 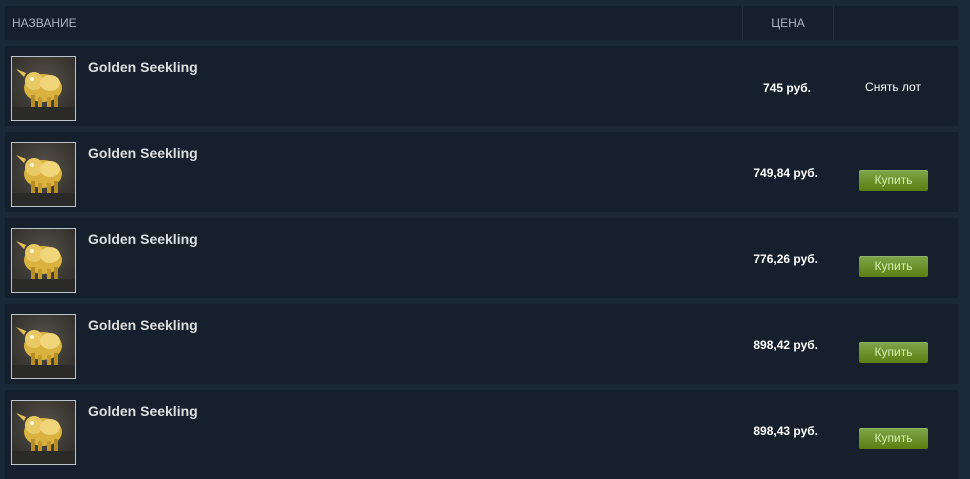 What do you see at coordinates (481, 474) in the screenshot?
I see `list-footer` at bounding box center [481, 474].